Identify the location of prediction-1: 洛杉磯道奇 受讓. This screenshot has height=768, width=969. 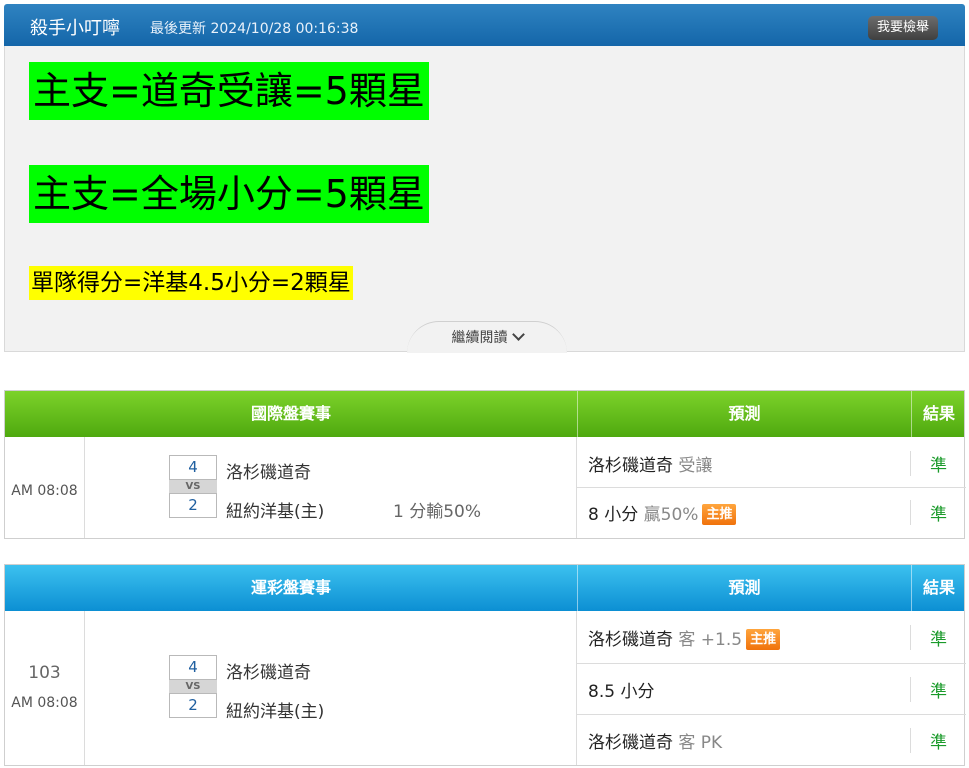
(744, 463).